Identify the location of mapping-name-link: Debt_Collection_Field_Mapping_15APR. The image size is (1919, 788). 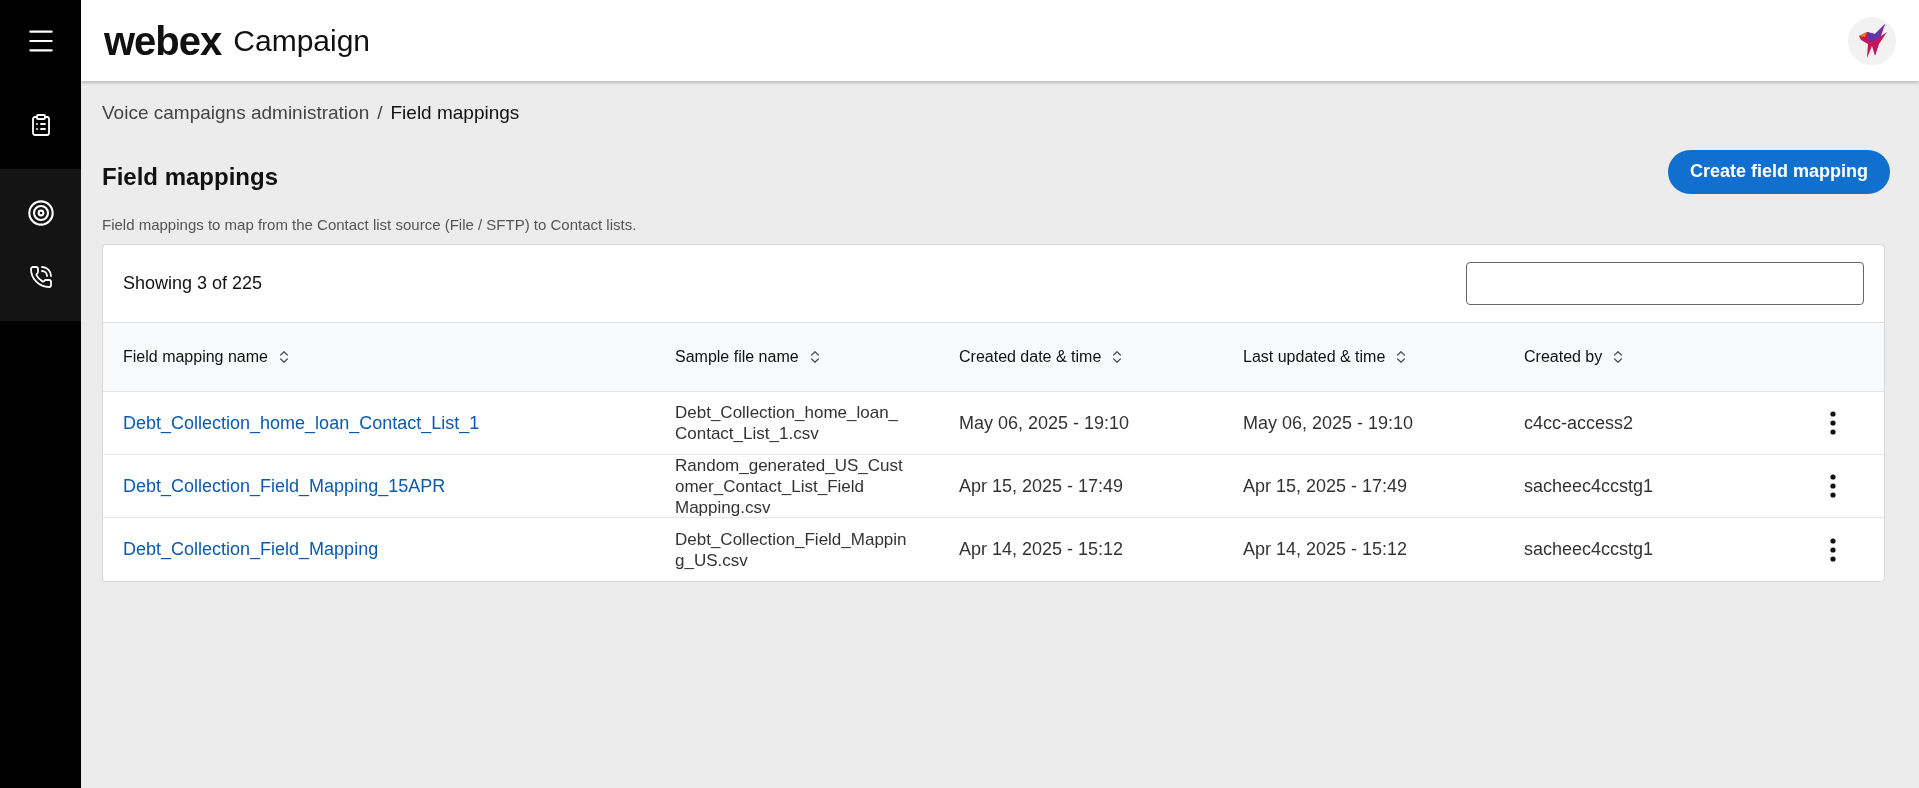
(399, 486).